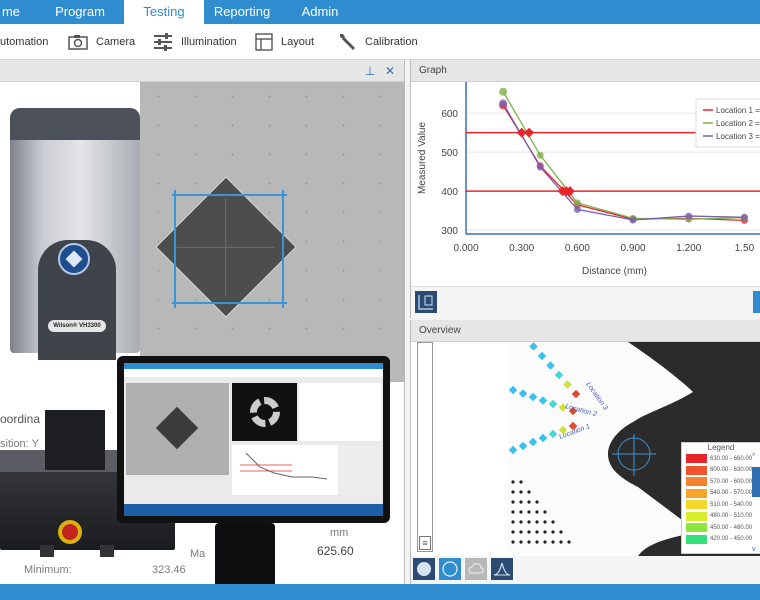 The image size is (760, 600). I want to click on camera-icon, so click(78, 42).